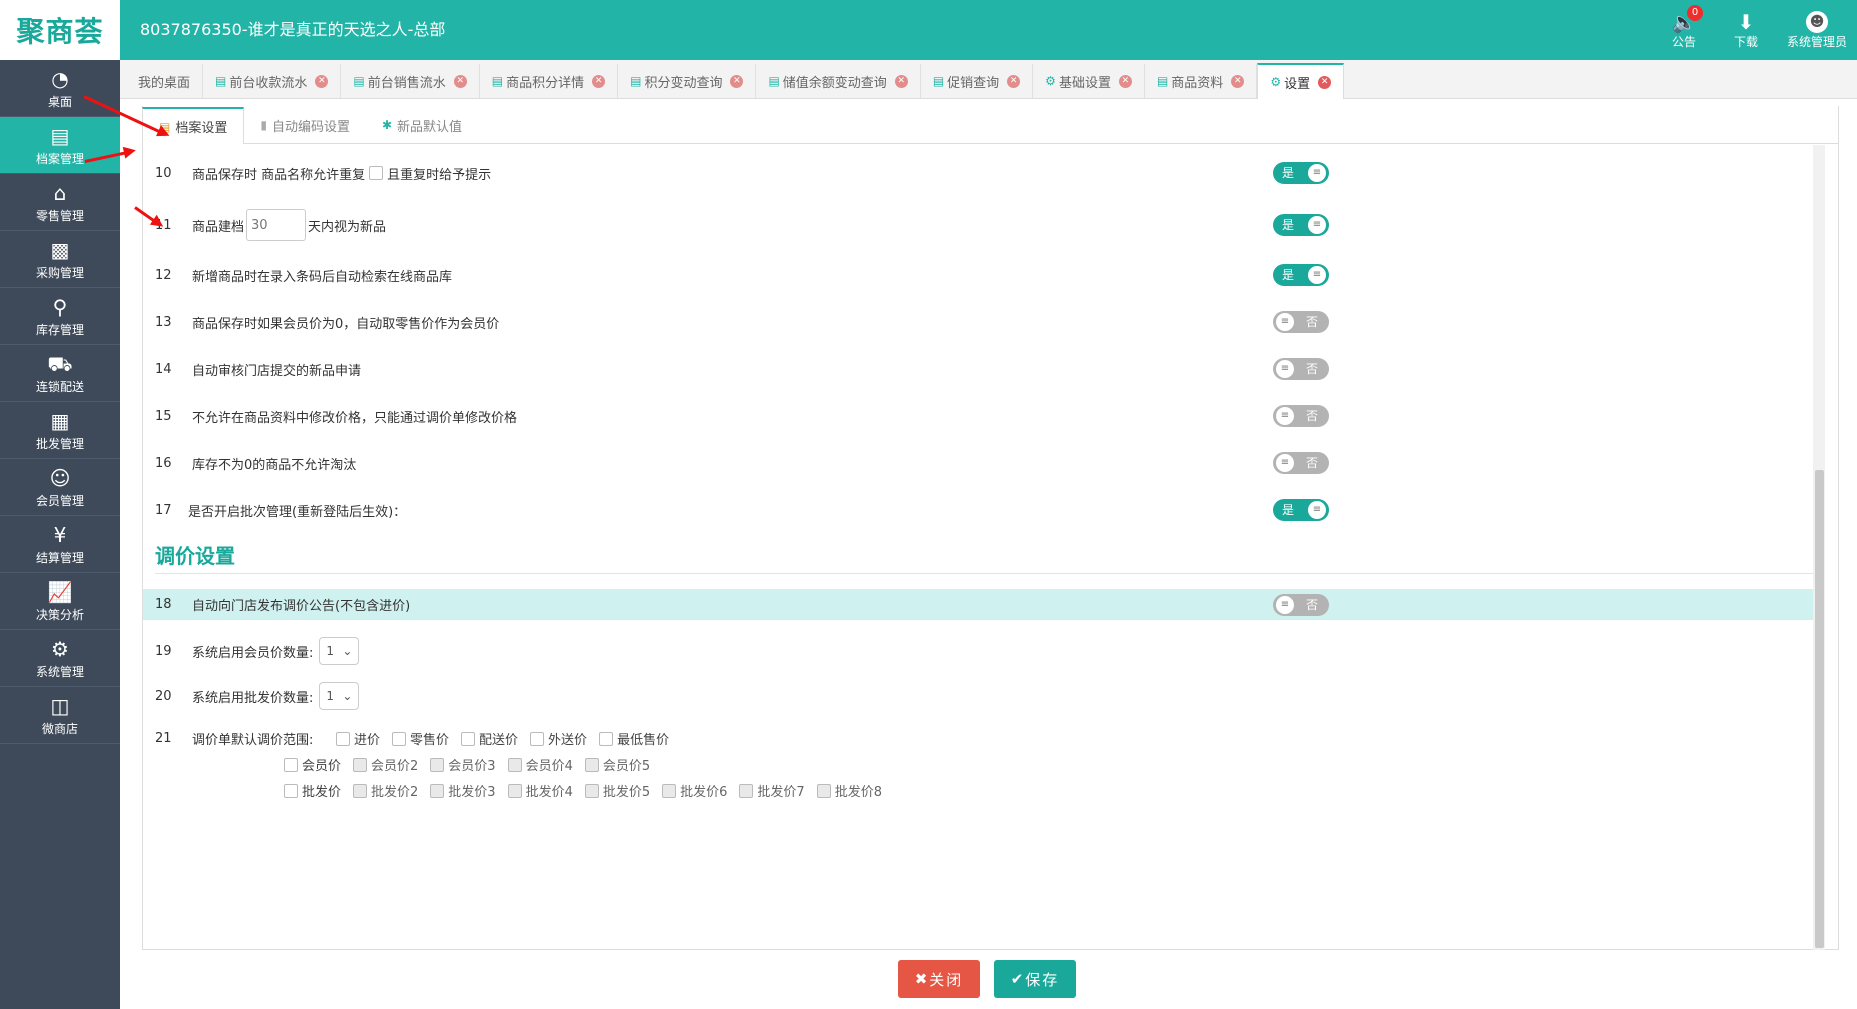 This screenshot has height=1009, width=1857. I want to click on checkbox-wholesale-price: 批发价, so click(310, 790).